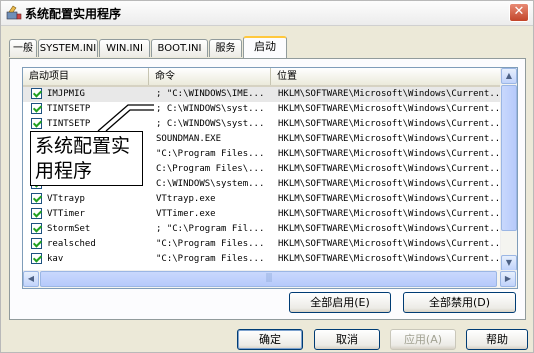 The width and height of the screenshot is (534, 353). Describe the element at coordinates (69, 229) in the screenshot. I see `startup-item-name: StormSet` at that location.